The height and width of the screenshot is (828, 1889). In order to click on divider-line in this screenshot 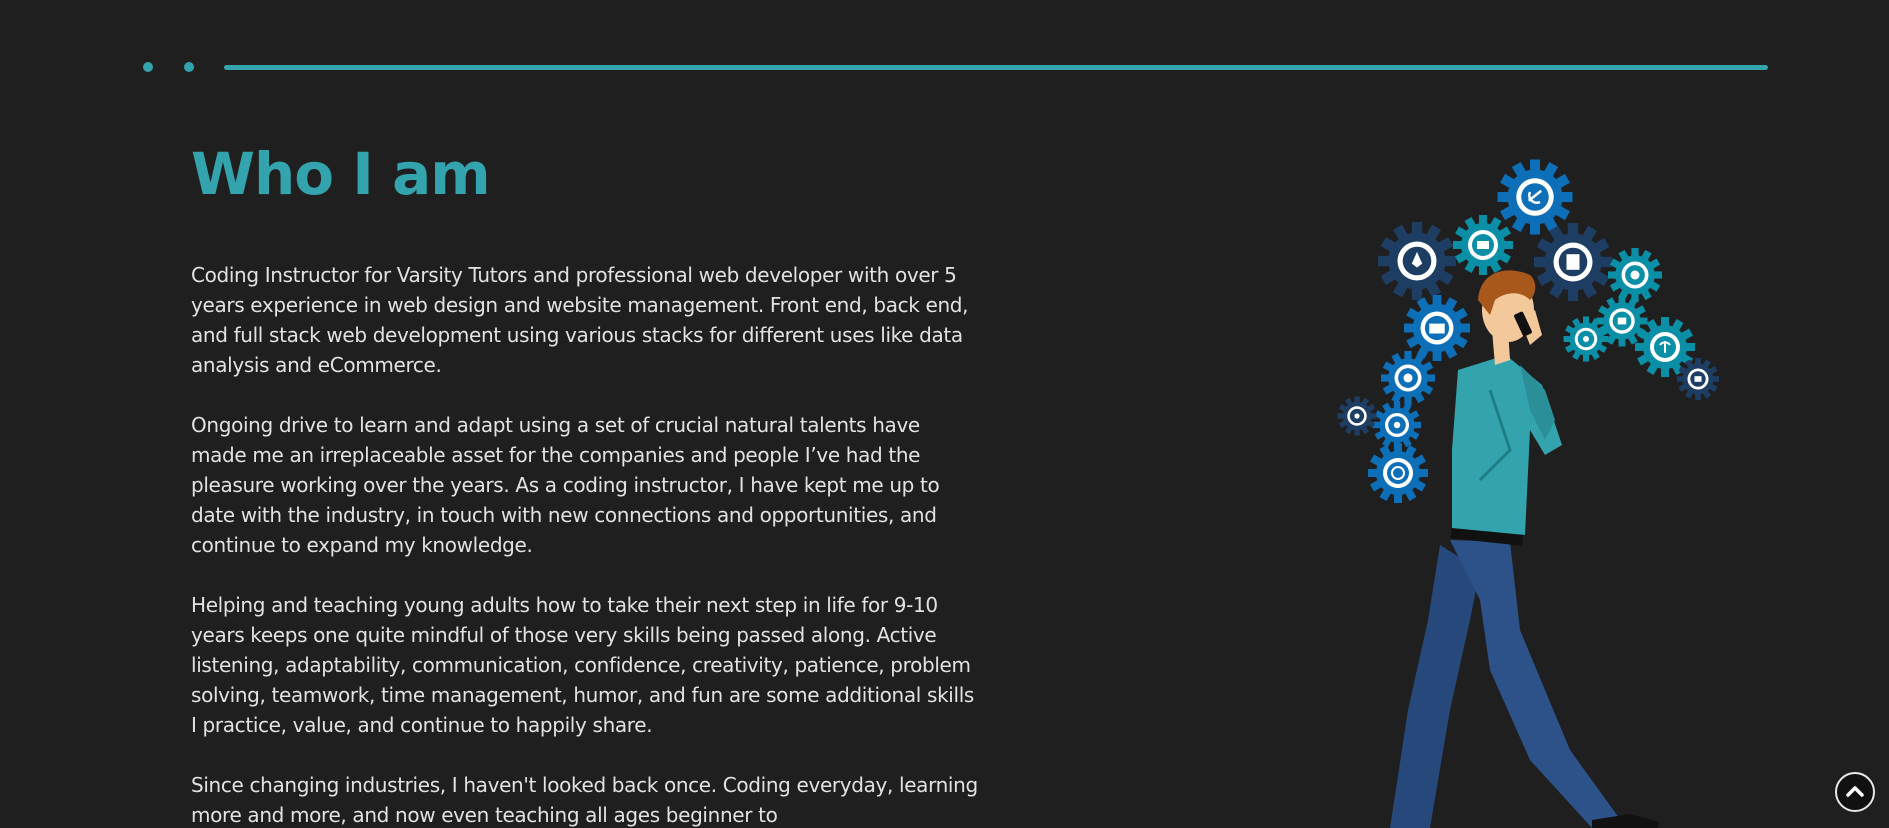, I will do `click(996, 67)`.